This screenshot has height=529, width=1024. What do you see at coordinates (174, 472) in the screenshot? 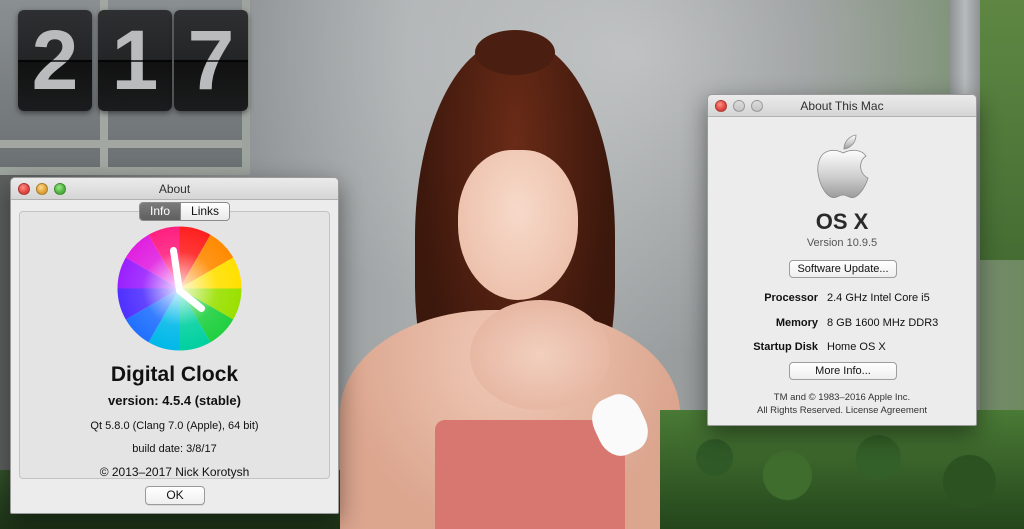
I see `copyright: © 2013–2017 Nick Korotysh` at bounding box center [174, 472].